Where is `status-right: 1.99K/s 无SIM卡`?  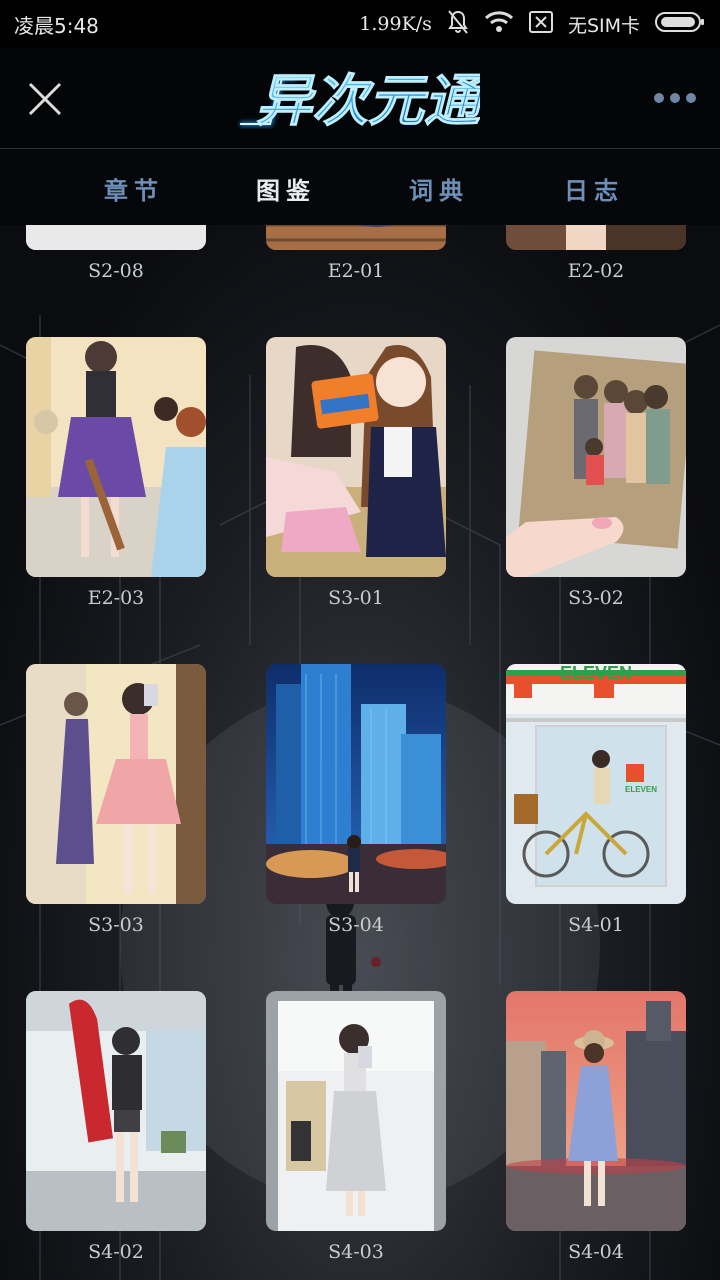 status-right: 1.99K/s 无SIM卡 is located at coordinates (532, 24).